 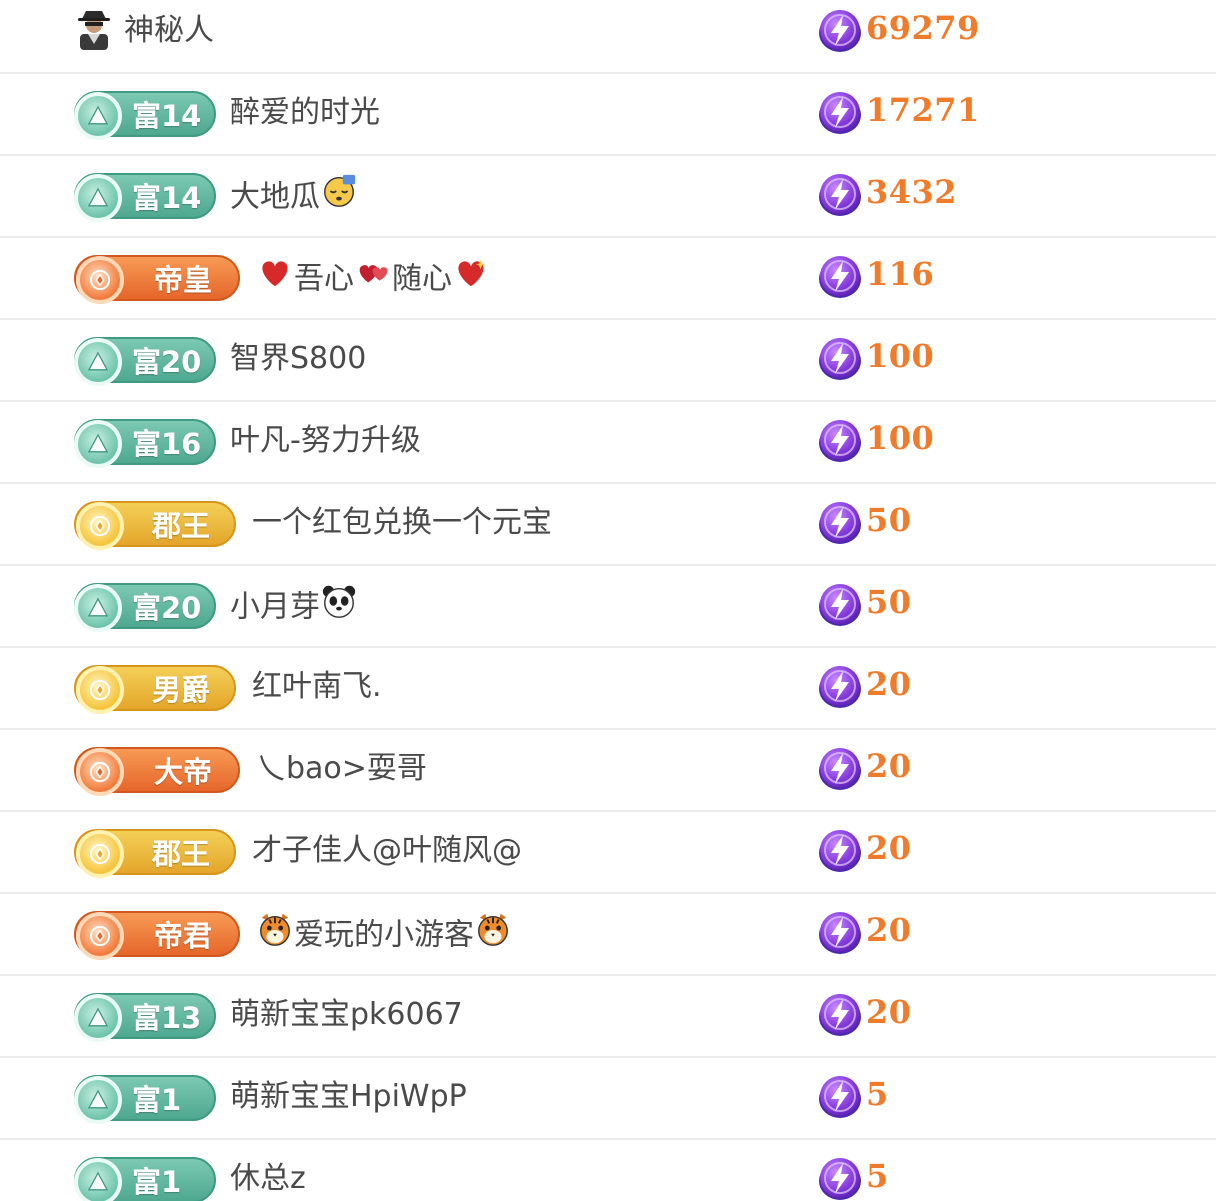 I want to click on list-item: 富16 叶凡-努力升级 100, so click(x=608, y=443).